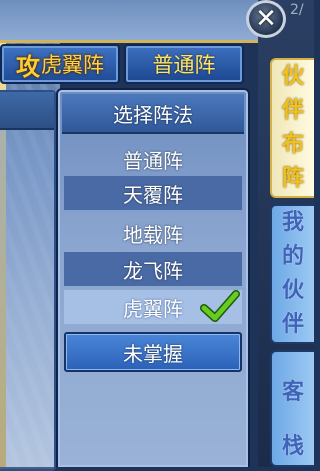 This screenshot has height=471, width=320. Describe the element at coordinates (292, 408) in the screenshot. I see `side-tab-inn: 客 栈` at that location.